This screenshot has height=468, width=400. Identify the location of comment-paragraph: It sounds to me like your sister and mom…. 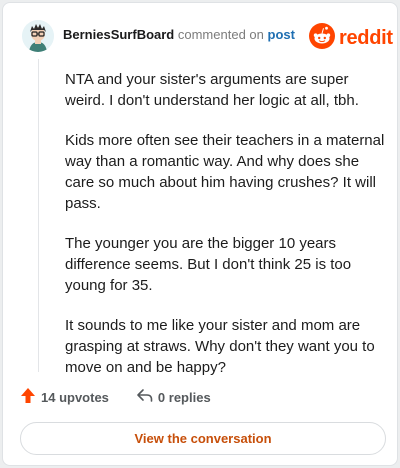
(220, 346).